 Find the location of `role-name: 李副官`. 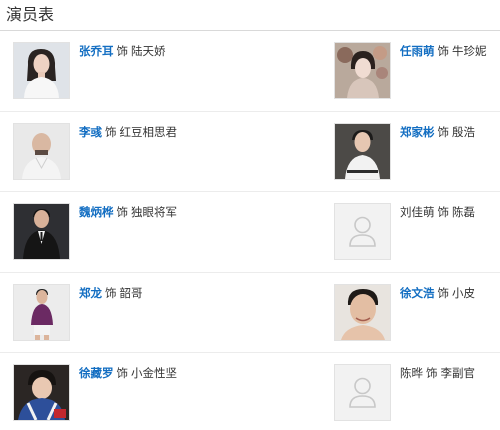

role-name: 李副官 is located at coordinates (458, 373).